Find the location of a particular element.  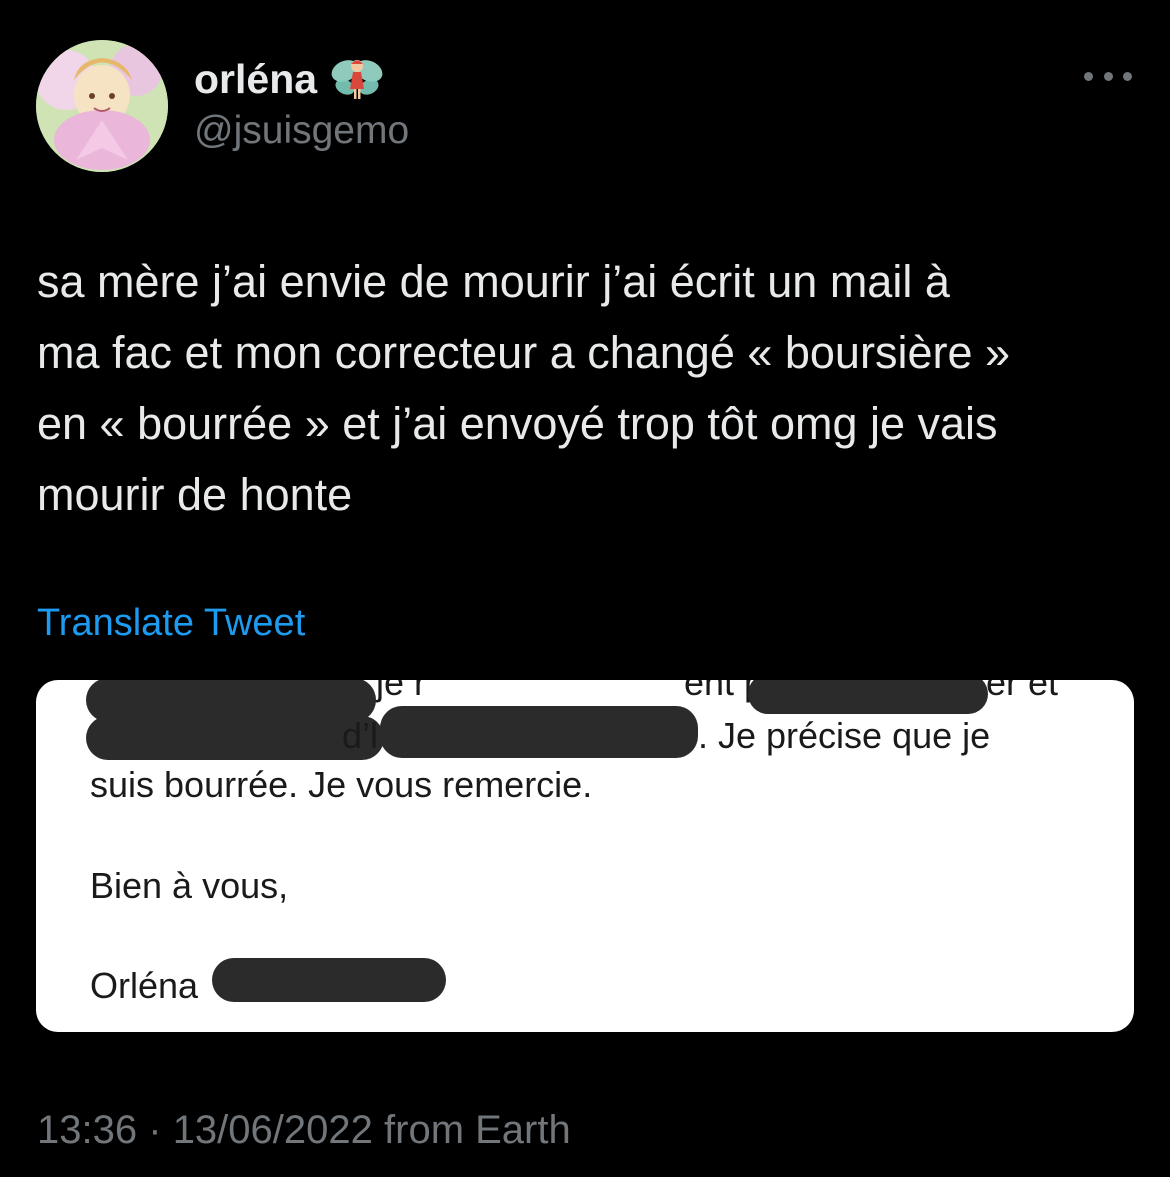

email-signature-name: Orléna is located at coordinates (144, 985).